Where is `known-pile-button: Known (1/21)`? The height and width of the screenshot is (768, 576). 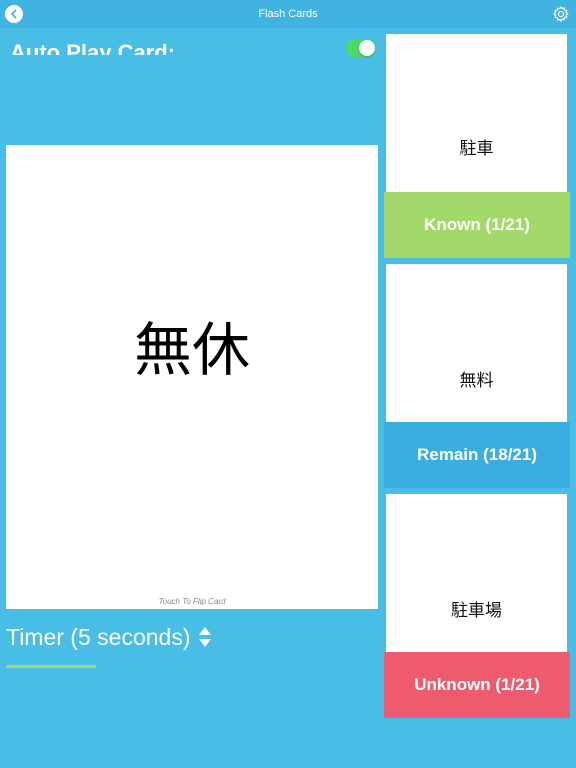 known-pile-button: Known (1/21) is located at coordinates (477, 225).